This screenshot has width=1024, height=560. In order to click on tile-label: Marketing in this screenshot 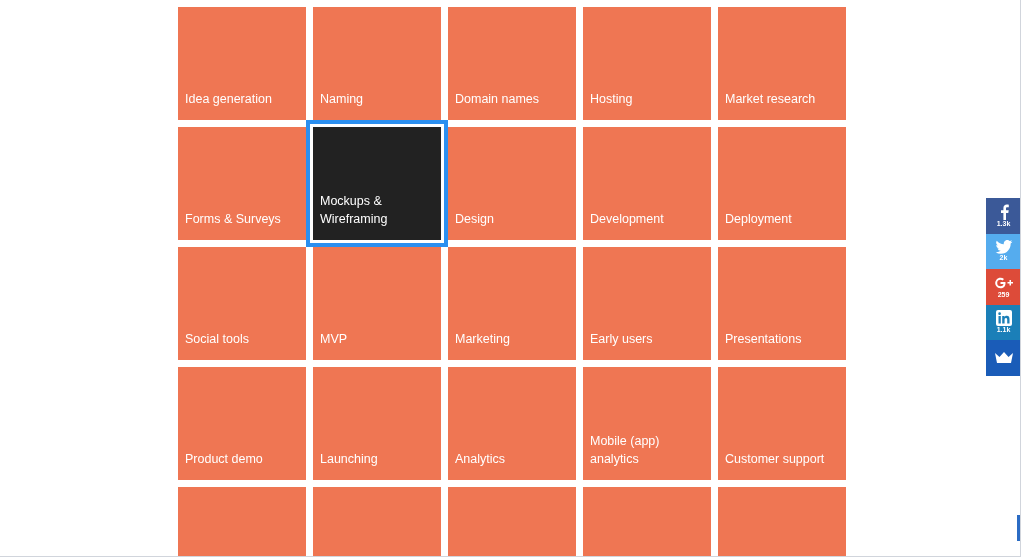, I will do `click(483, 339)`.